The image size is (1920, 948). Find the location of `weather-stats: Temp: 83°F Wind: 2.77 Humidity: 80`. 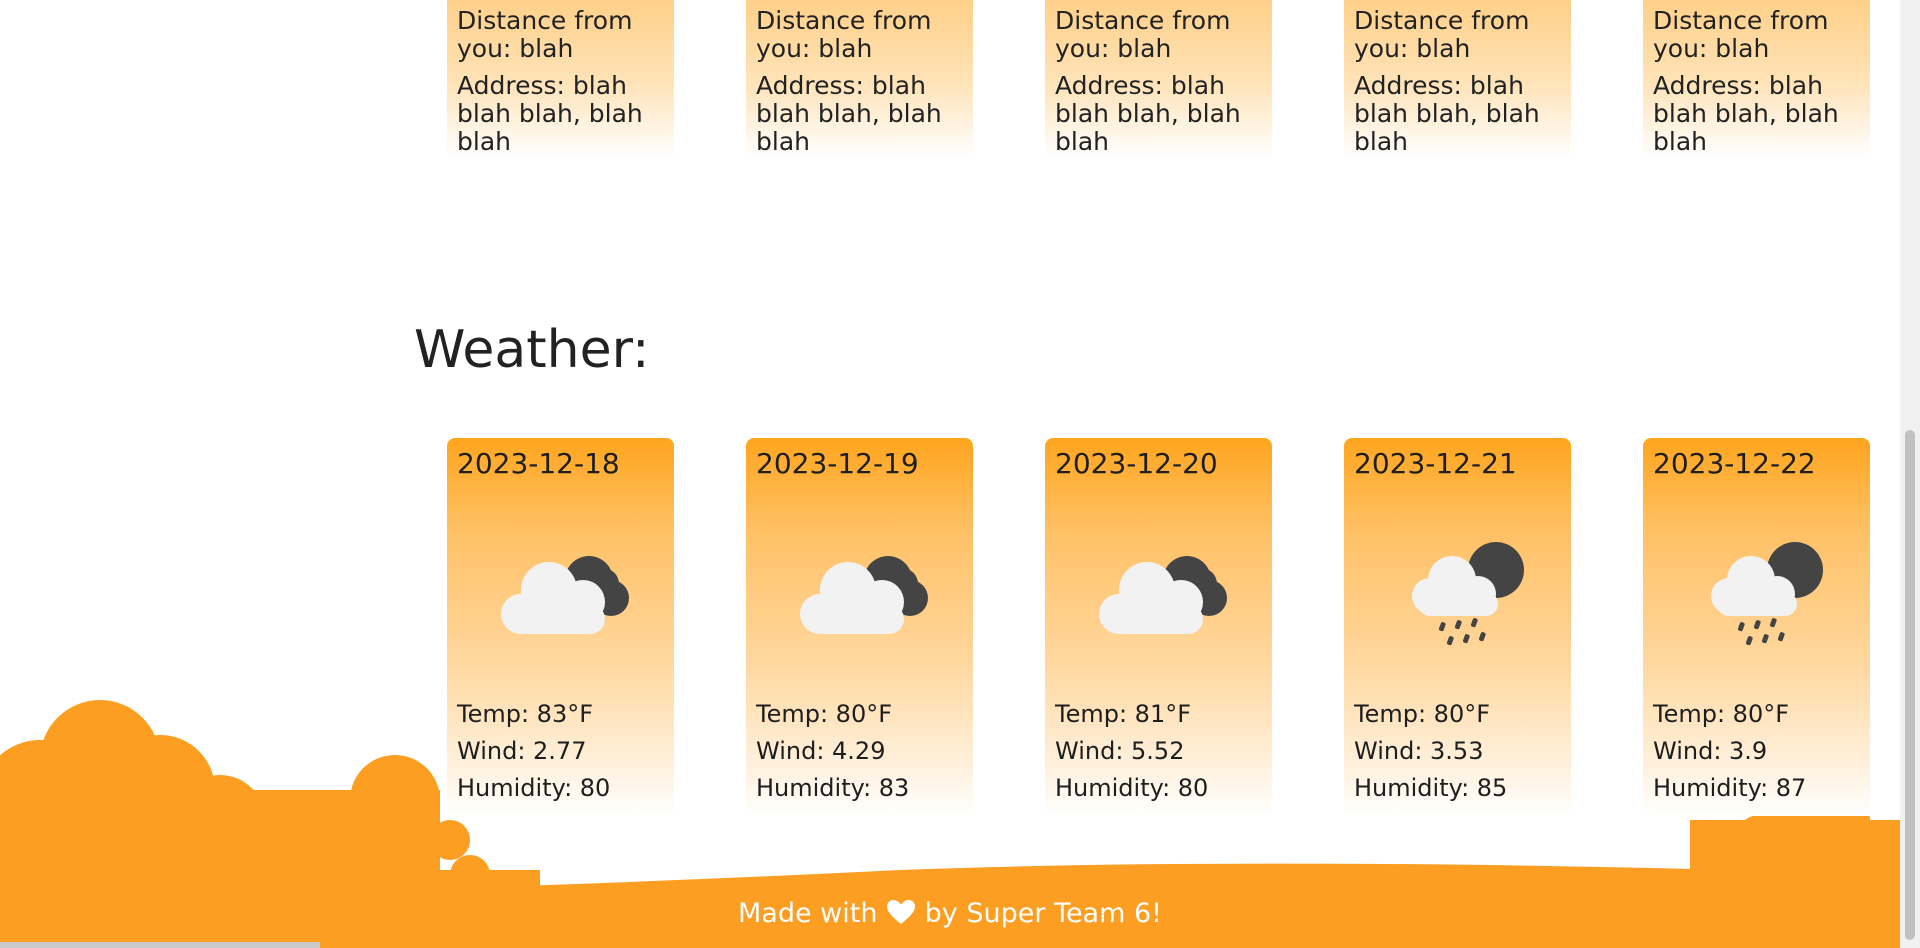

weather-stats: Temp: 83°F Wind: 2.77 Humidity: 80 is located at coordinates (533, 751).